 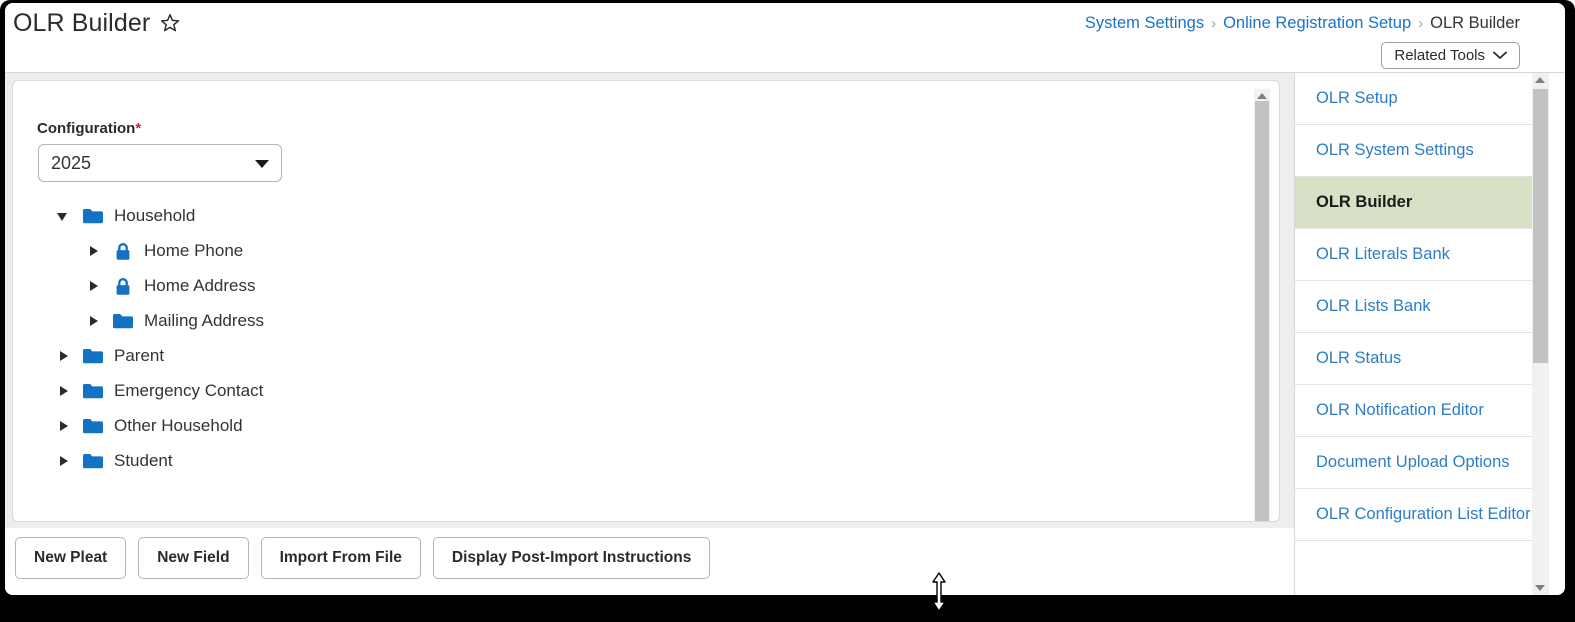 What do you see at coordinates (787, 608) in the screenshot?
I see `window-bottom-strip` at bounding box center [787, 608].